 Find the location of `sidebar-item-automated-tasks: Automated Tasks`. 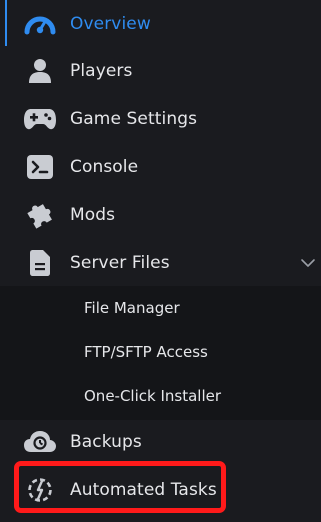

sidebar-item-automated-tasks: Automated Tasks is located at coordinates (160, 490).